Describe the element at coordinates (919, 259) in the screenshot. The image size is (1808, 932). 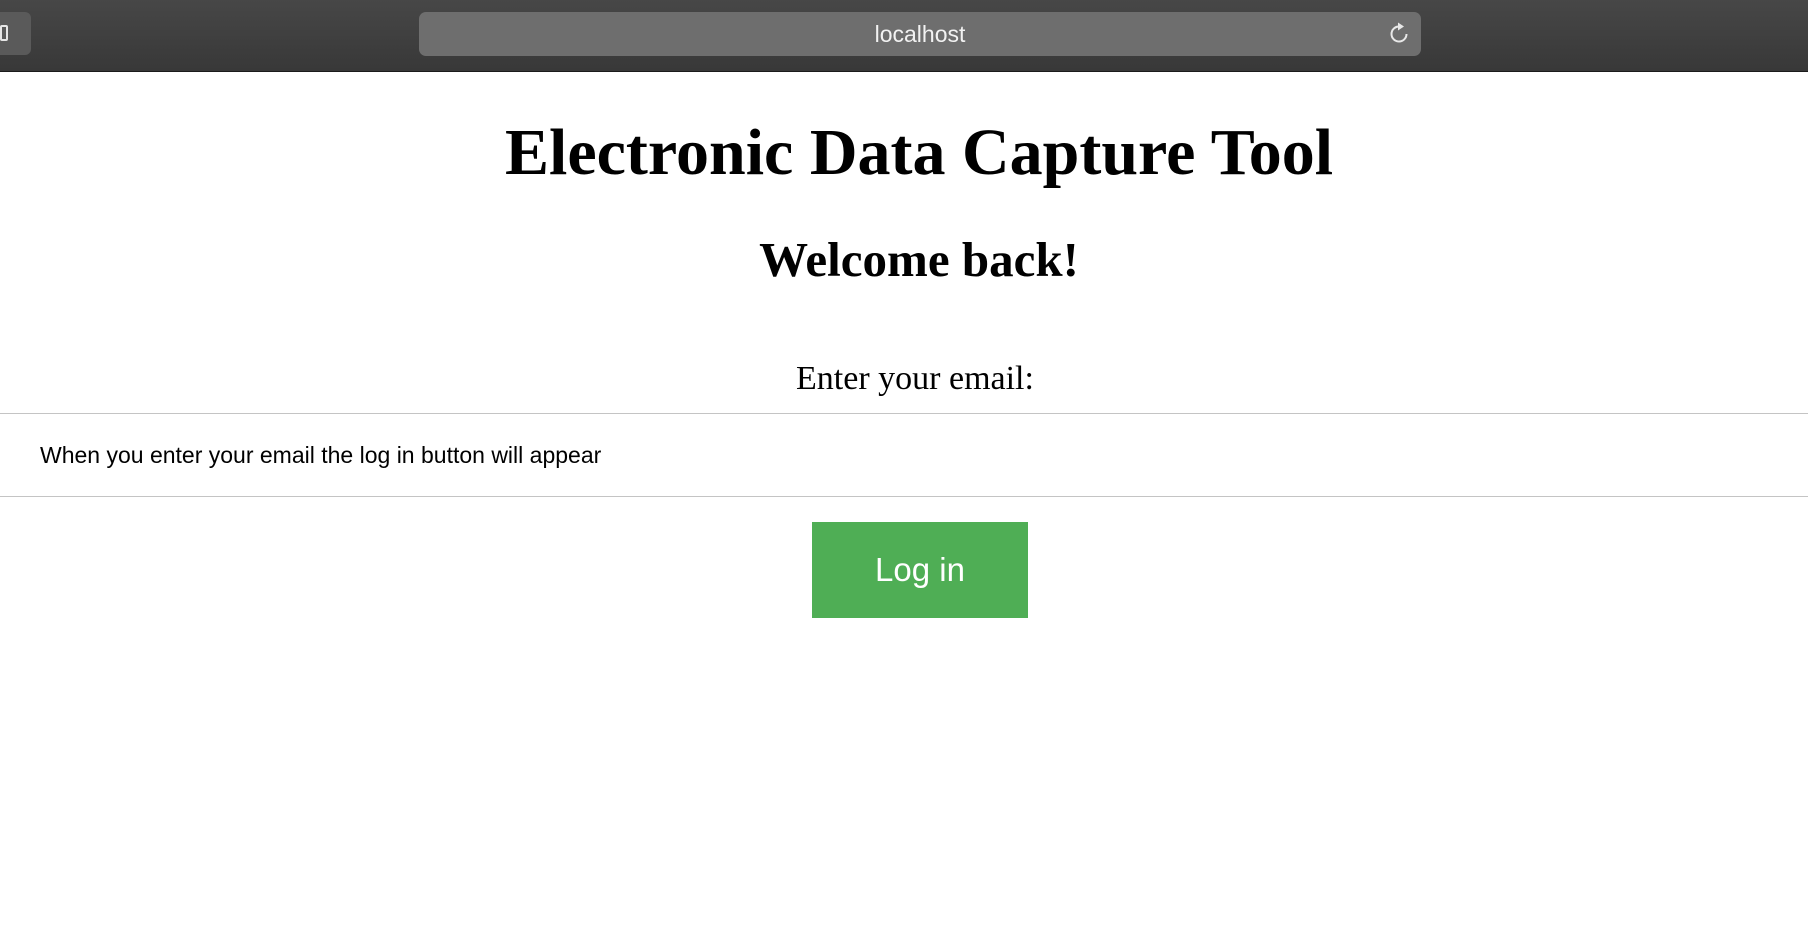
I see `welcome-heading: Welcome back!` at that location.